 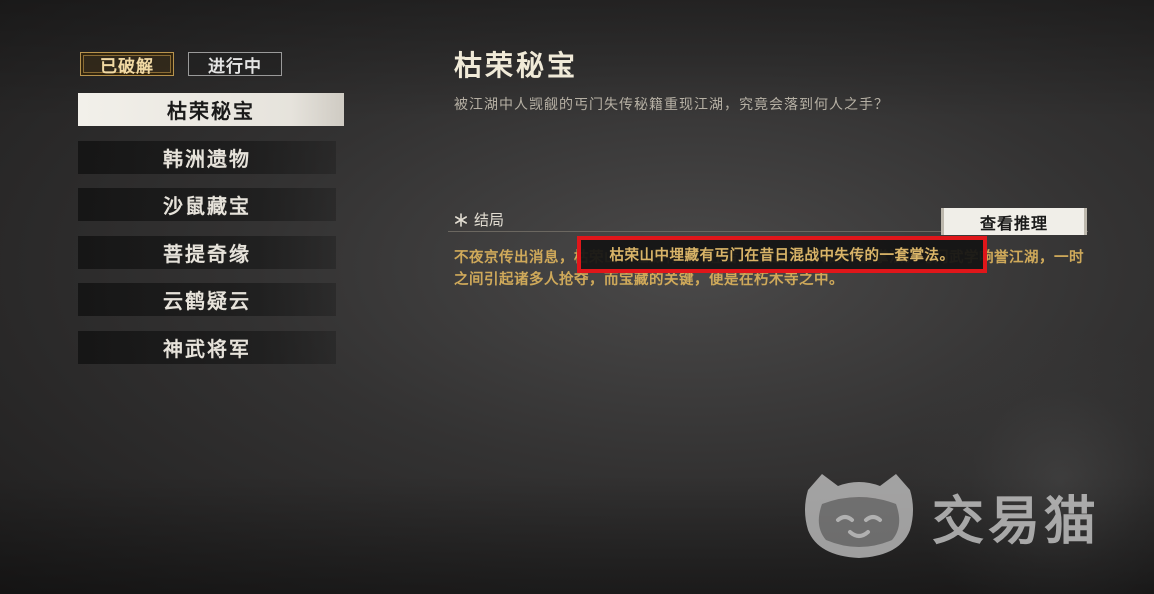 What do you see at coordinates (127, 64) in the screenshot?
I see `tab-solved: 已破解` at bounding box center [127, 64].